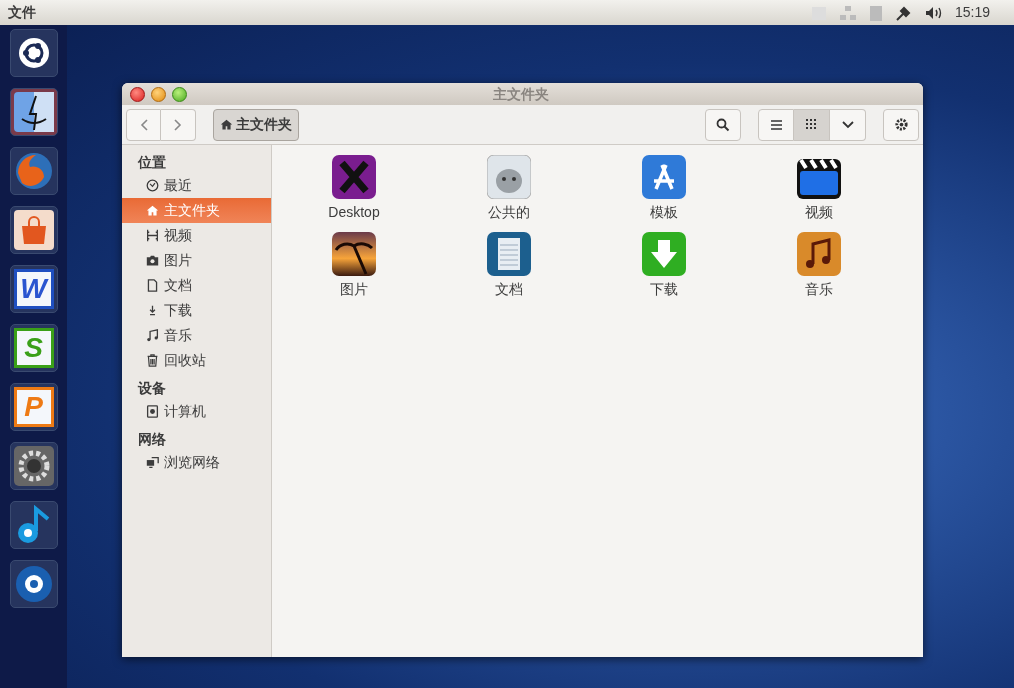 The width and height of the screenshot is (1014, 688). I want to click on round-logo-icon, so click(33, 584).